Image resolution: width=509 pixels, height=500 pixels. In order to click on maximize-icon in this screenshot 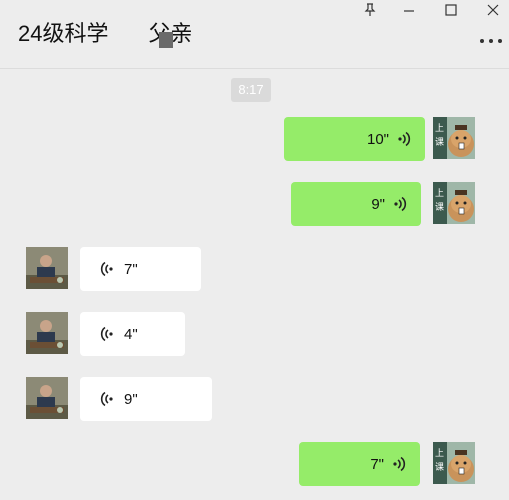, I will do `click(451, 10)`.